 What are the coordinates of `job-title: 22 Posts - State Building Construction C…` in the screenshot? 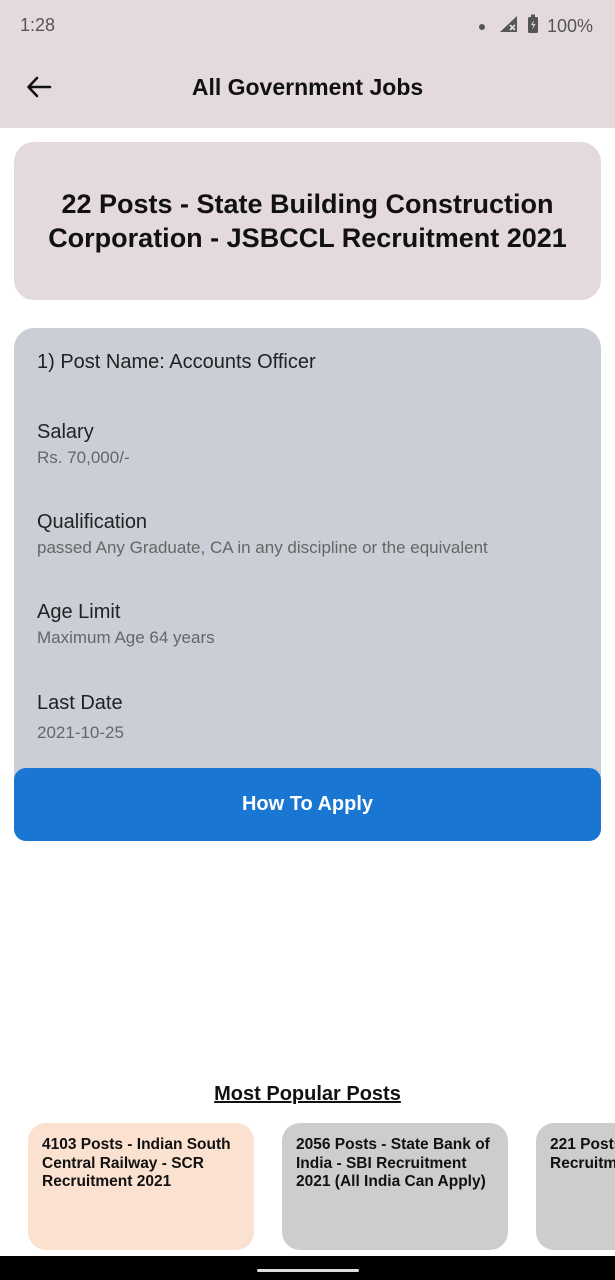 It's located at (307, 221).